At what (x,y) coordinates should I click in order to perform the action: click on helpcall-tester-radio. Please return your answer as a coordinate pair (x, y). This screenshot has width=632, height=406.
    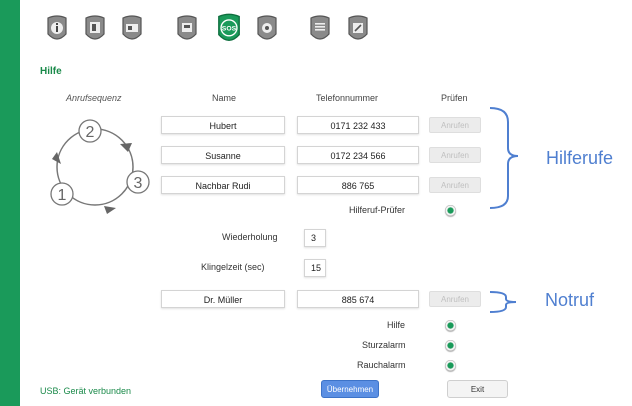
    Looking at the image, I should click on (450, 210).